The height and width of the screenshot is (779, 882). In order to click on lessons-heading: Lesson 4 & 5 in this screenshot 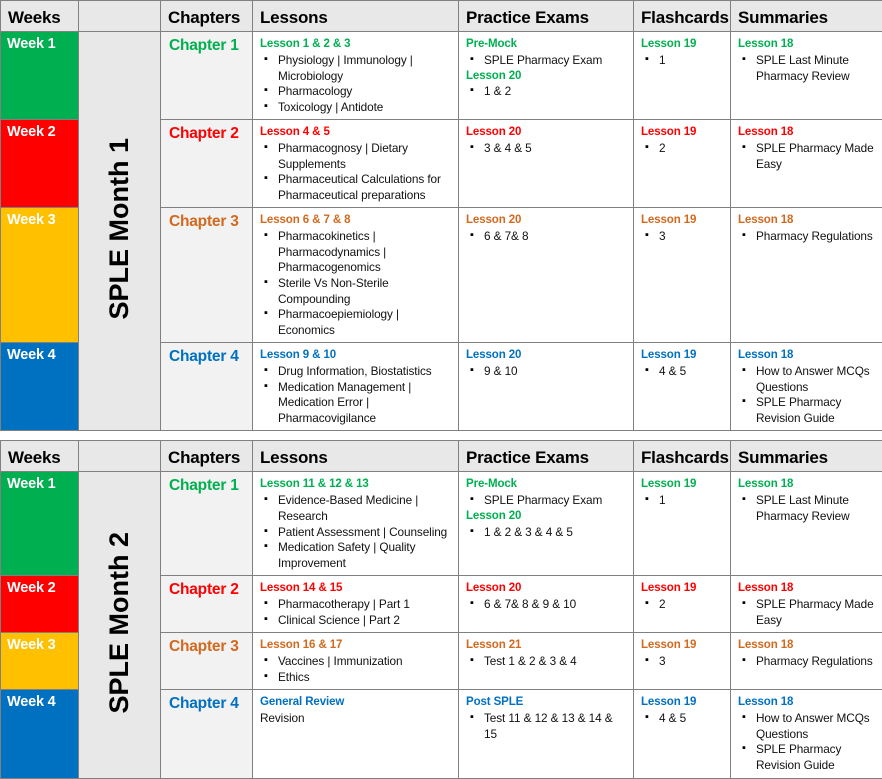, I will do `click(356, 132)`.